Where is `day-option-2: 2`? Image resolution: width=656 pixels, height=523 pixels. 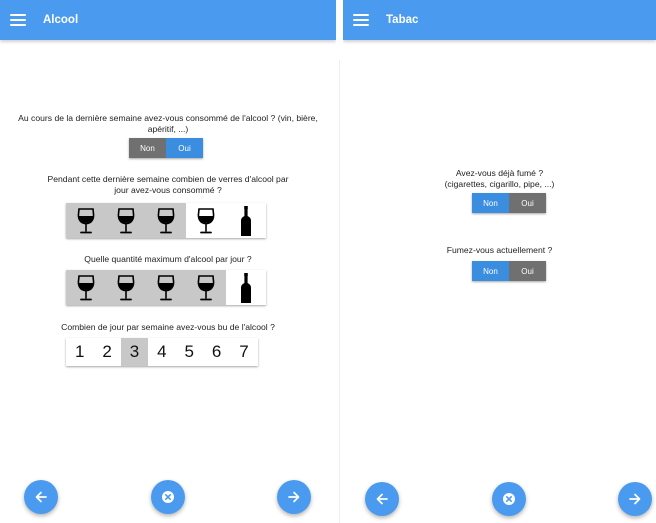
day-option-2: 2 is located at coordinates (106, 352).